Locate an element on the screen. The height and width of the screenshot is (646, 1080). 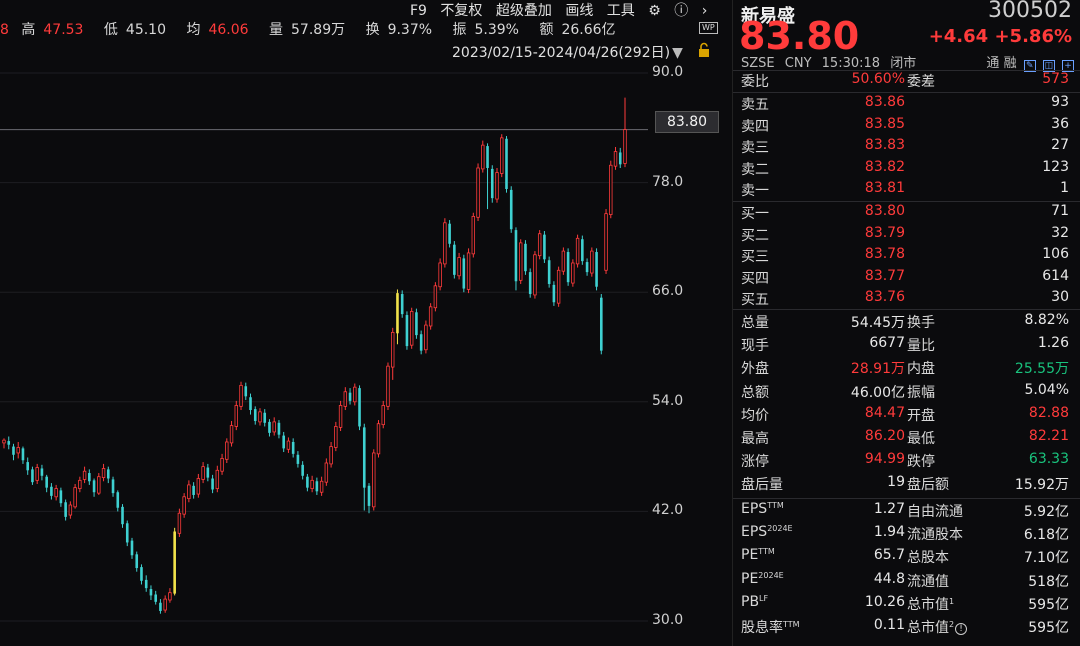
gear-icon: ⚙ is located at coordinates (654, 11).